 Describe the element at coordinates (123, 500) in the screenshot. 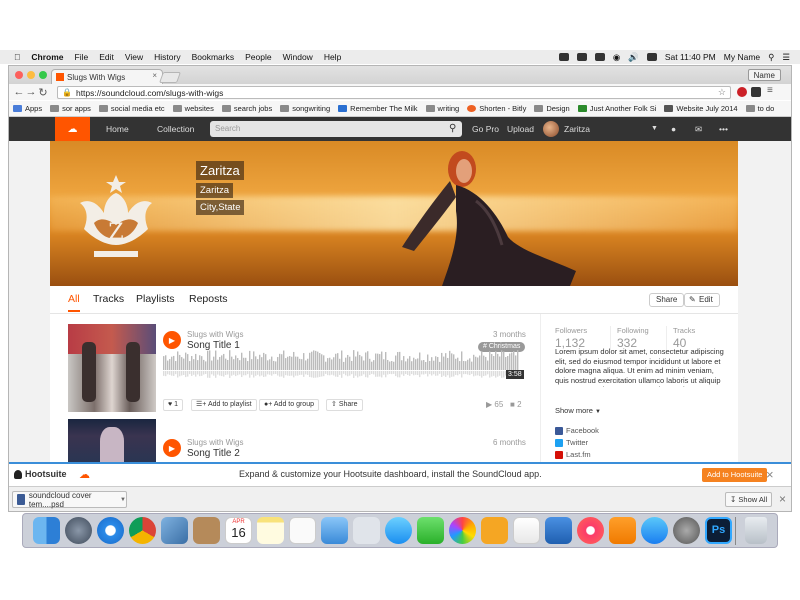

I see `download-menu-chevron-icon: ▼` at that location.